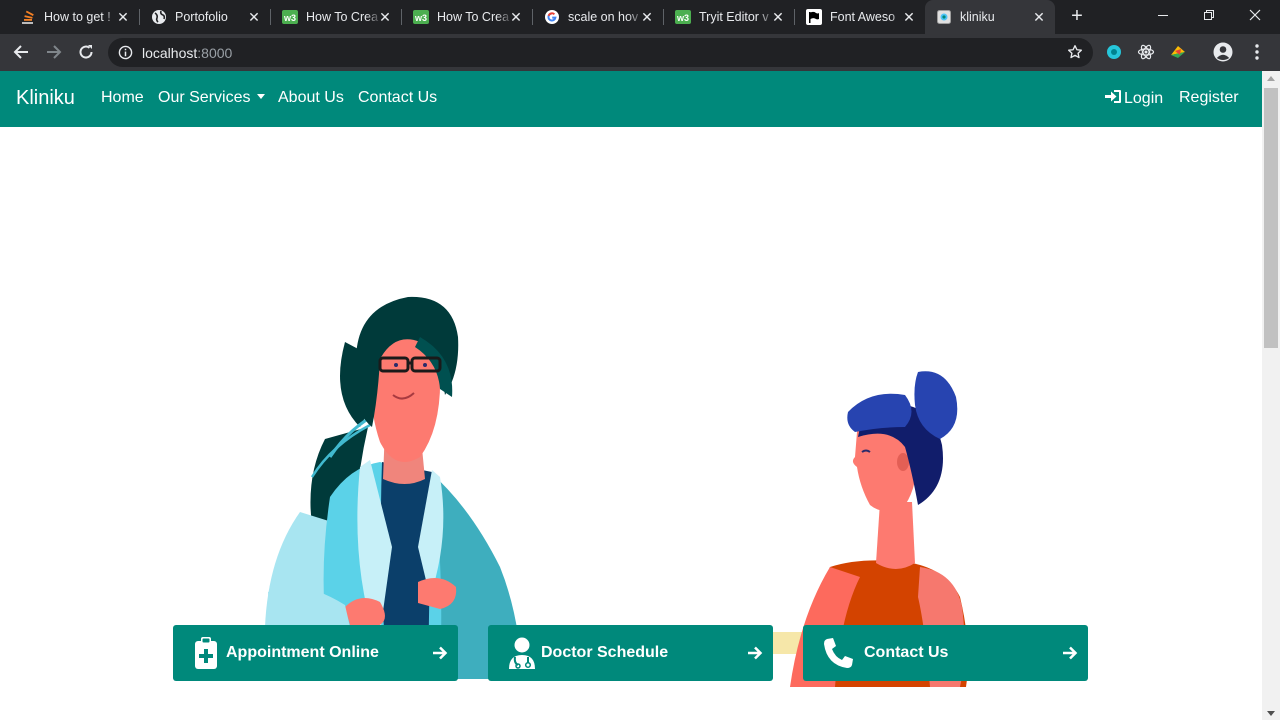  What do you see at coordinates (204, 97) in the screenshot?
I see `nav-our-services-label: Our Services` at bounding box center [204, 97].